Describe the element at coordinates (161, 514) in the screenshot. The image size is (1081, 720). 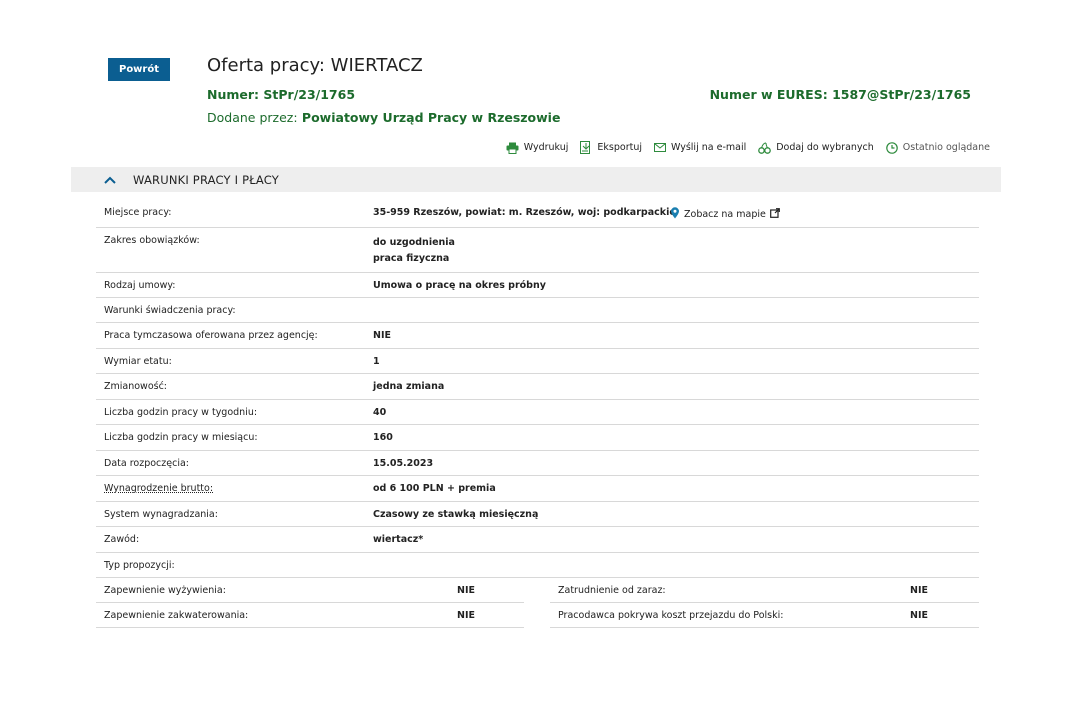
I see `row-key: System wynagradzania:` at that location.